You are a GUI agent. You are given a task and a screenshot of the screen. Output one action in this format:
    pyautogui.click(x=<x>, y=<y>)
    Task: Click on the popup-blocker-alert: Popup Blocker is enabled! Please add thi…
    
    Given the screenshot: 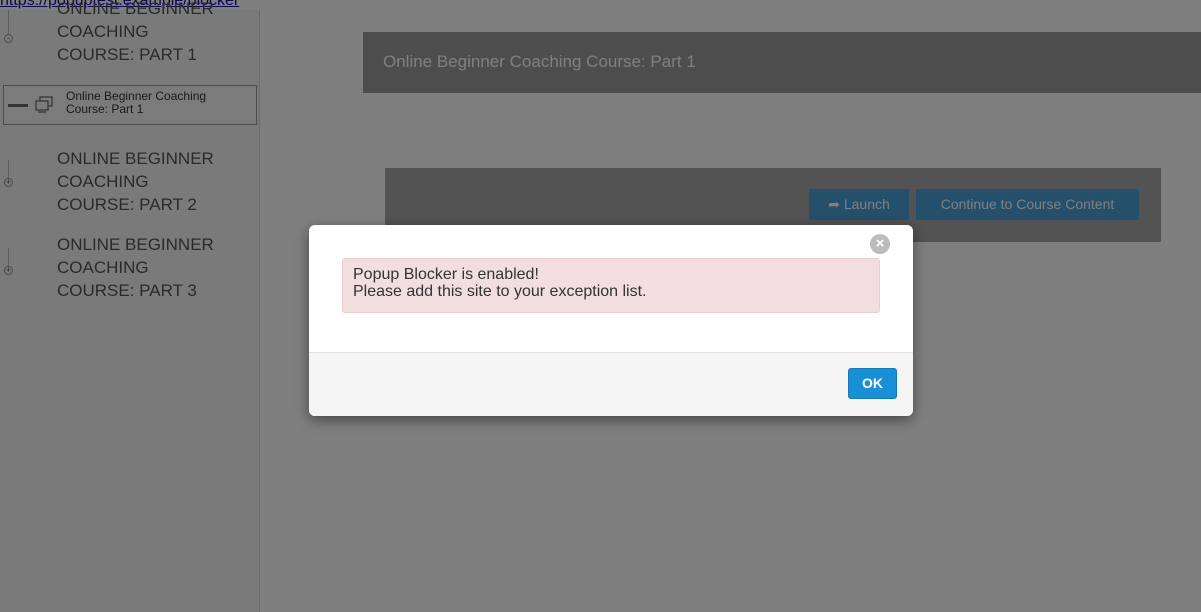 What is the action you would take?
    pyautogui.click(x=611, y=285)
    